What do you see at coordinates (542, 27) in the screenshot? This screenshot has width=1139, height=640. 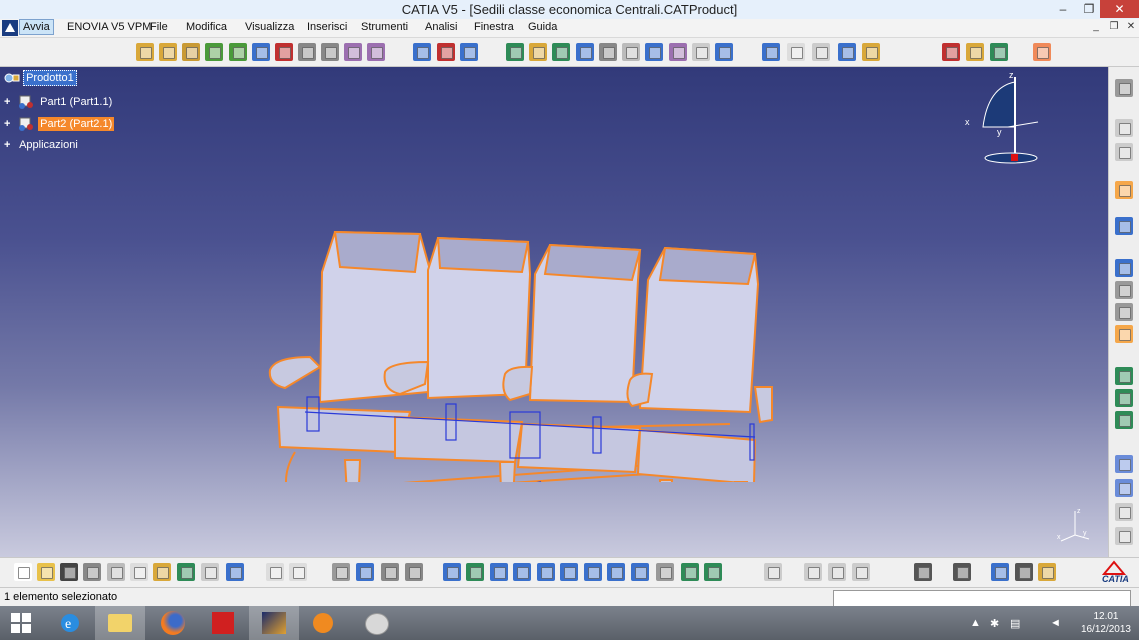 I see `menu-guida: Guida` at bounding box center [542, 27].